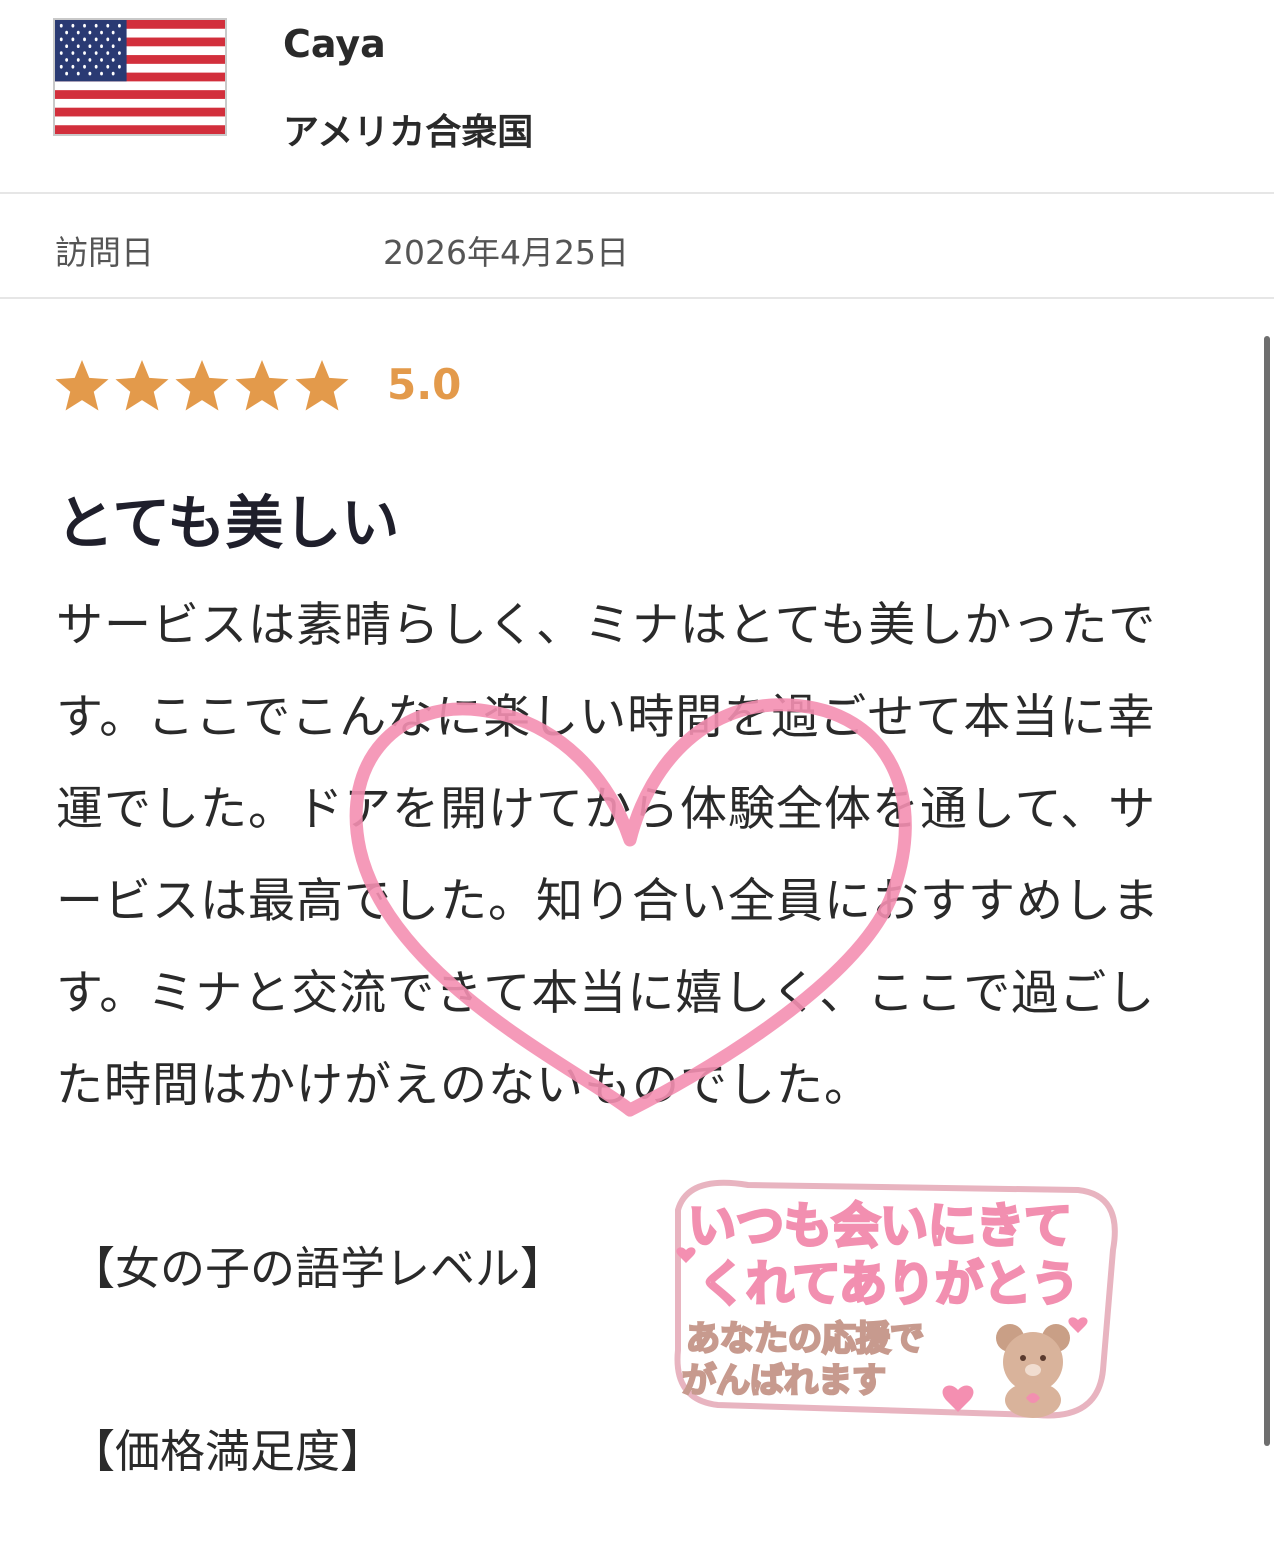 This screenshot has width=1274, height=1550. I want to click on visit-date-value: 2026年4月25日, so click(506, 252).